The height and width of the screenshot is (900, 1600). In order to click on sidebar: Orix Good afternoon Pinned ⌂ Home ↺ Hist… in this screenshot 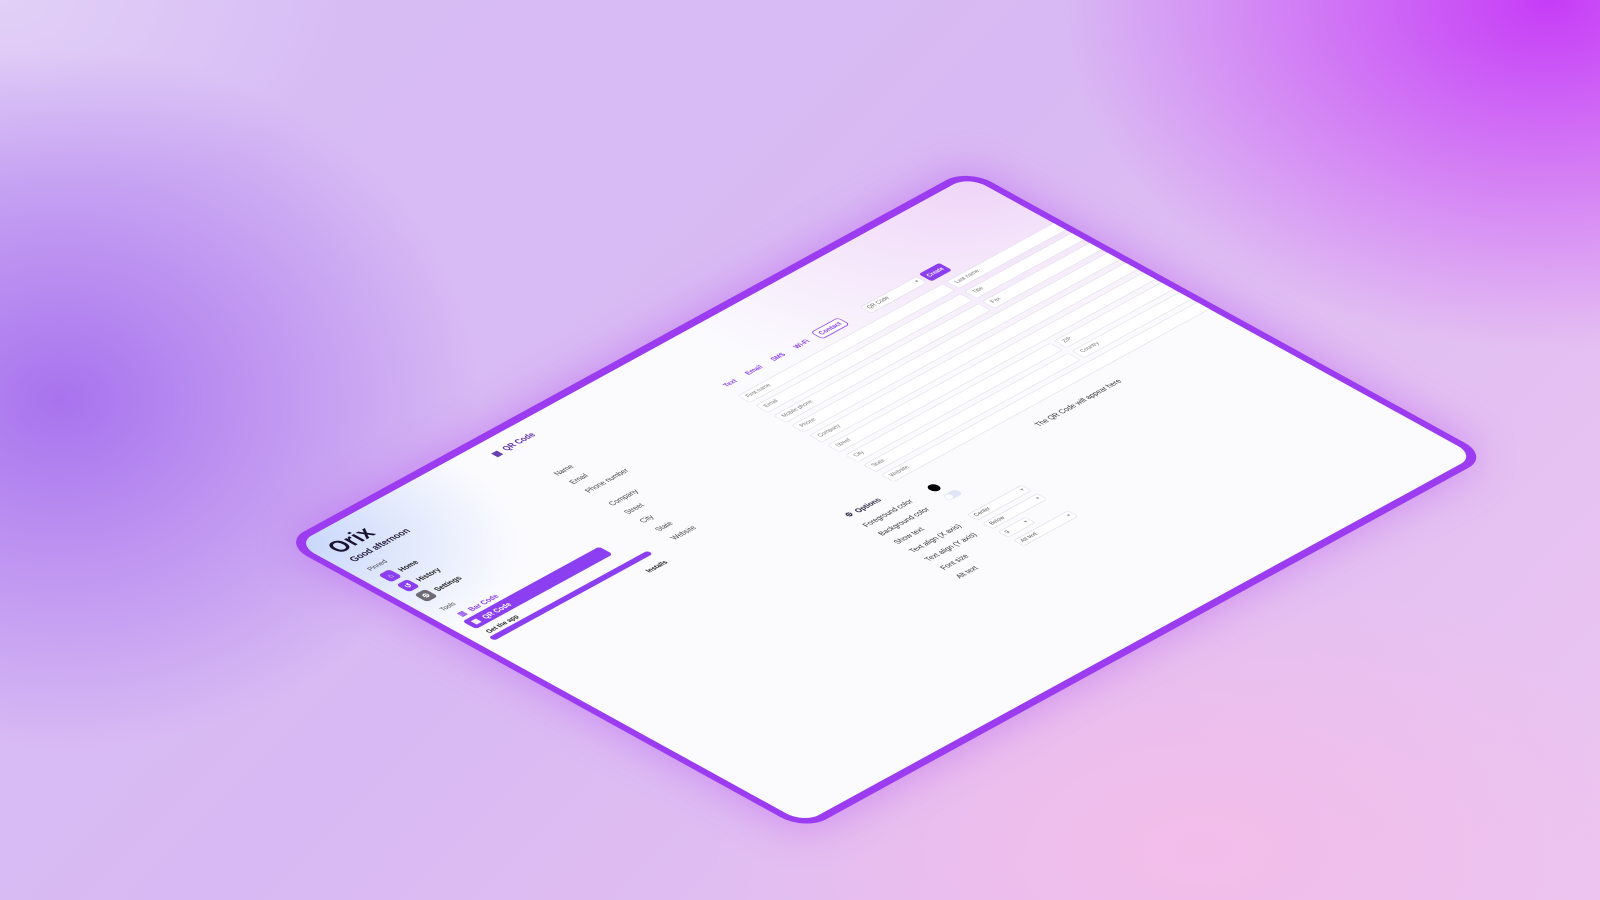, I will do `click(472, 551)`.